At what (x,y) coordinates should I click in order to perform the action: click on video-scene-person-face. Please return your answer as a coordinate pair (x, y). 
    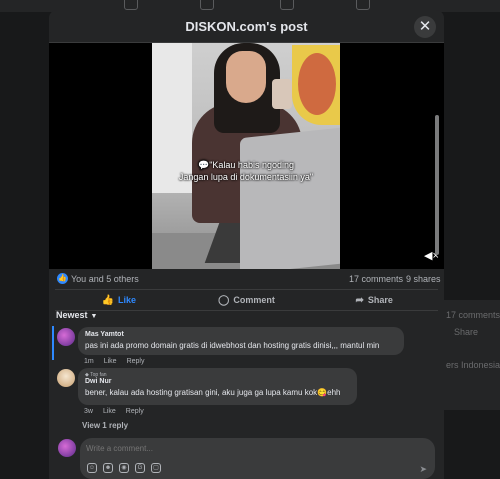
    Looking at the image, I should click on (246, 77).